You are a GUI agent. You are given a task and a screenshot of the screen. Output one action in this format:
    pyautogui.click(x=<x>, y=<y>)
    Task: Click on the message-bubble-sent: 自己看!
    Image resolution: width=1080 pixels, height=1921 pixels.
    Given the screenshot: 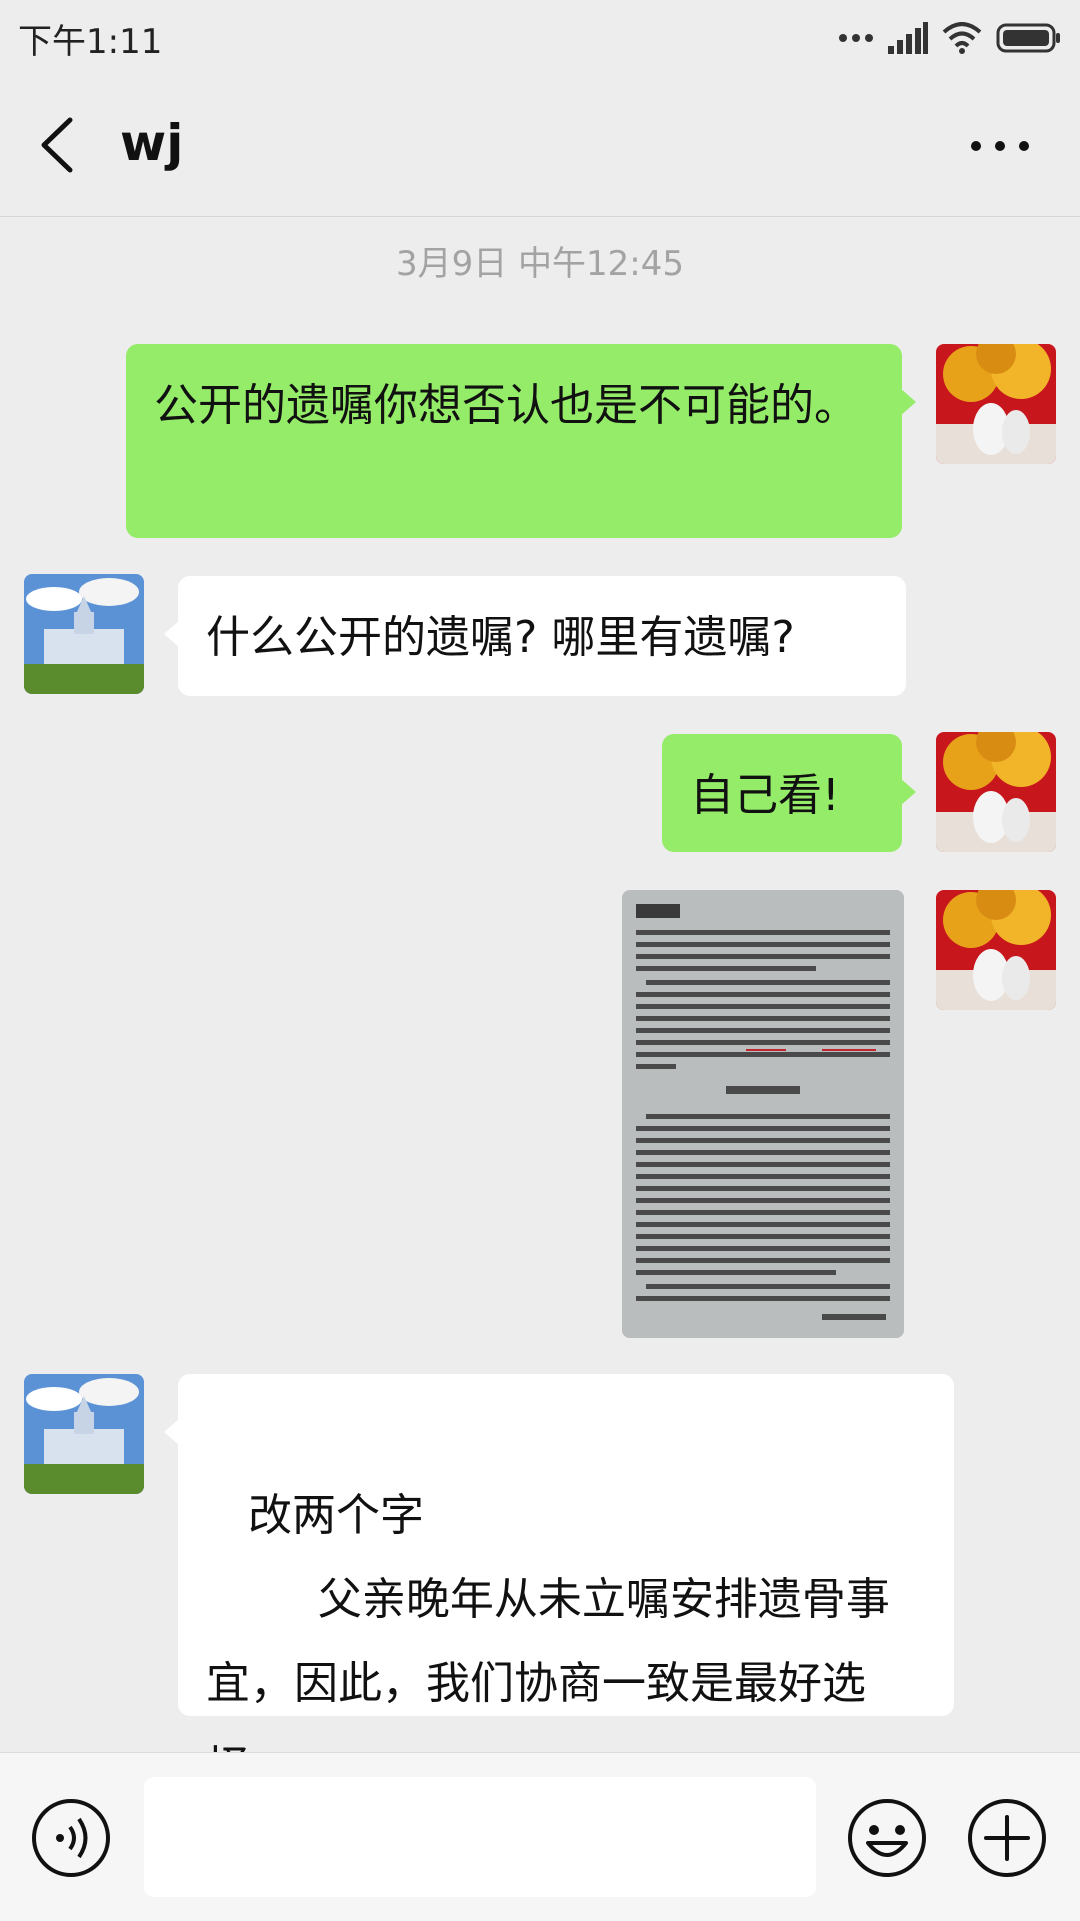 What is the action you would take?
    pyautogui.click(x=789, y=793)
    